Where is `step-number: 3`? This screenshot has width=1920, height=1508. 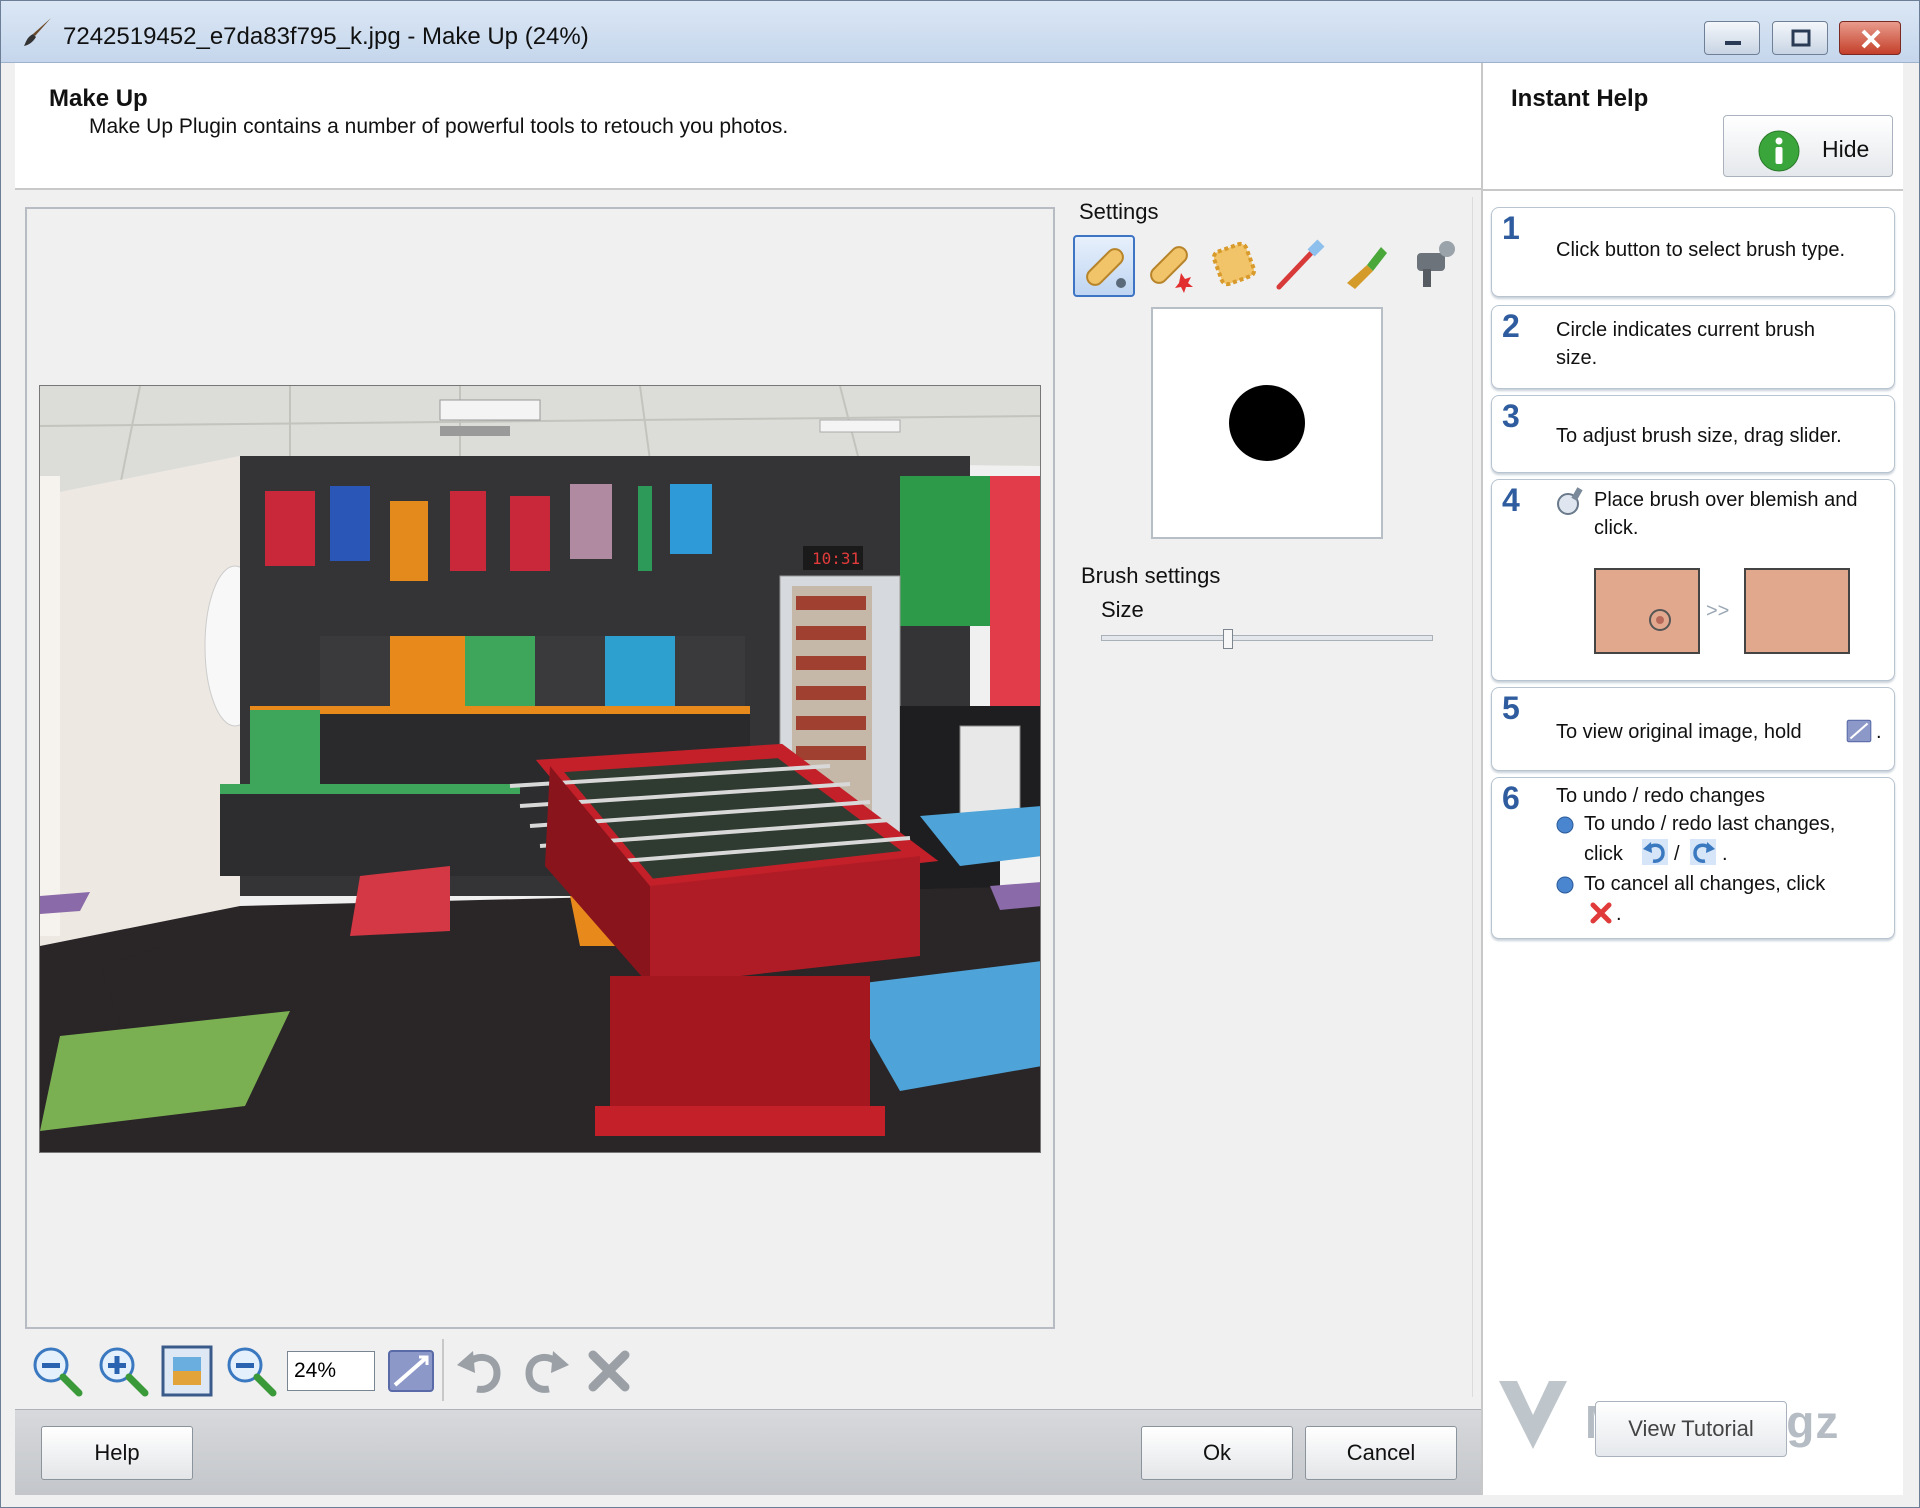
step-number: 3 is located at coordinates (1511, 416).